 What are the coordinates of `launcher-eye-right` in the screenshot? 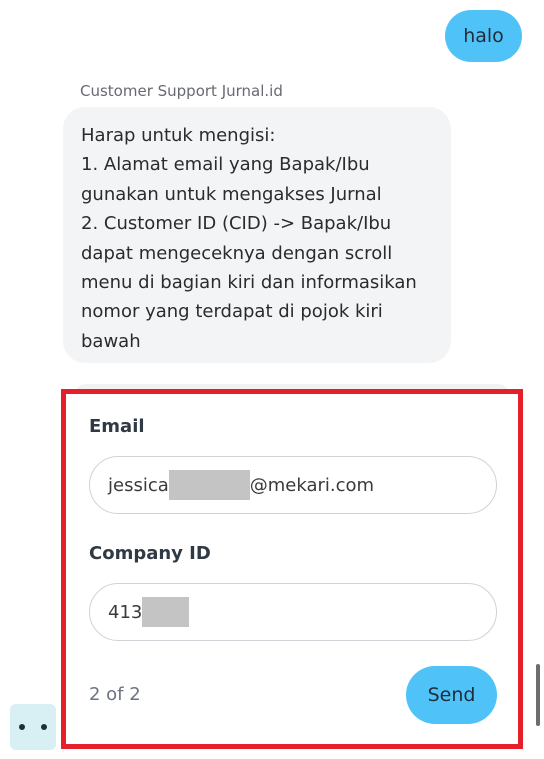 It's located at (44, 727).